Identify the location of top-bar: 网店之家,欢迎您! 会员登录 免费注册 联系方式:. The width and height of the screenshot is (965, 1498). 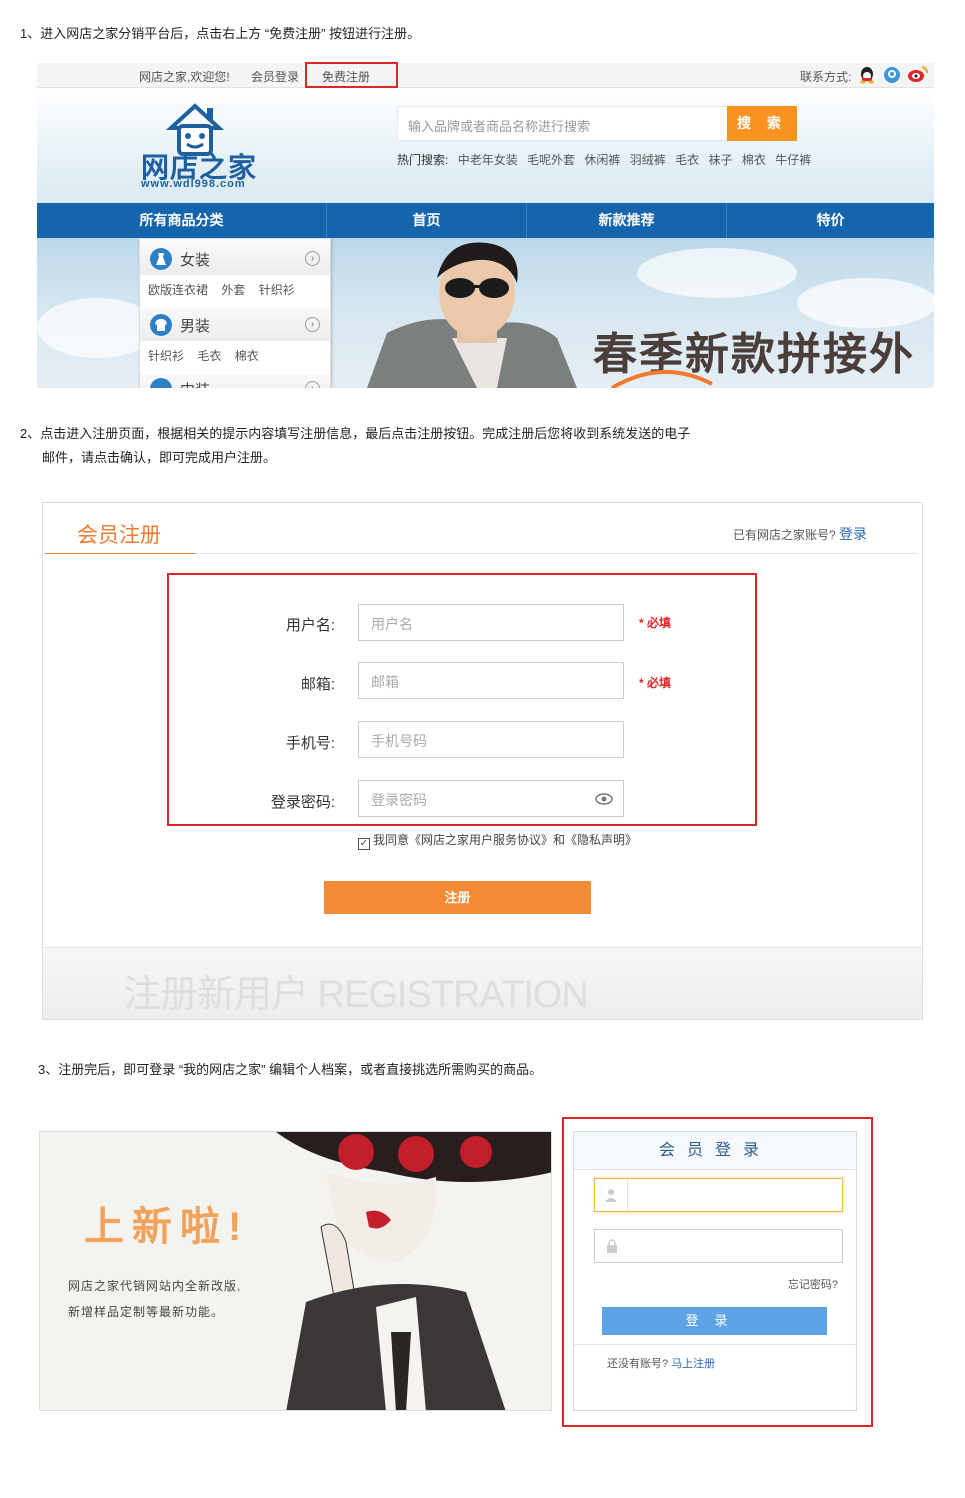
(485, 75).